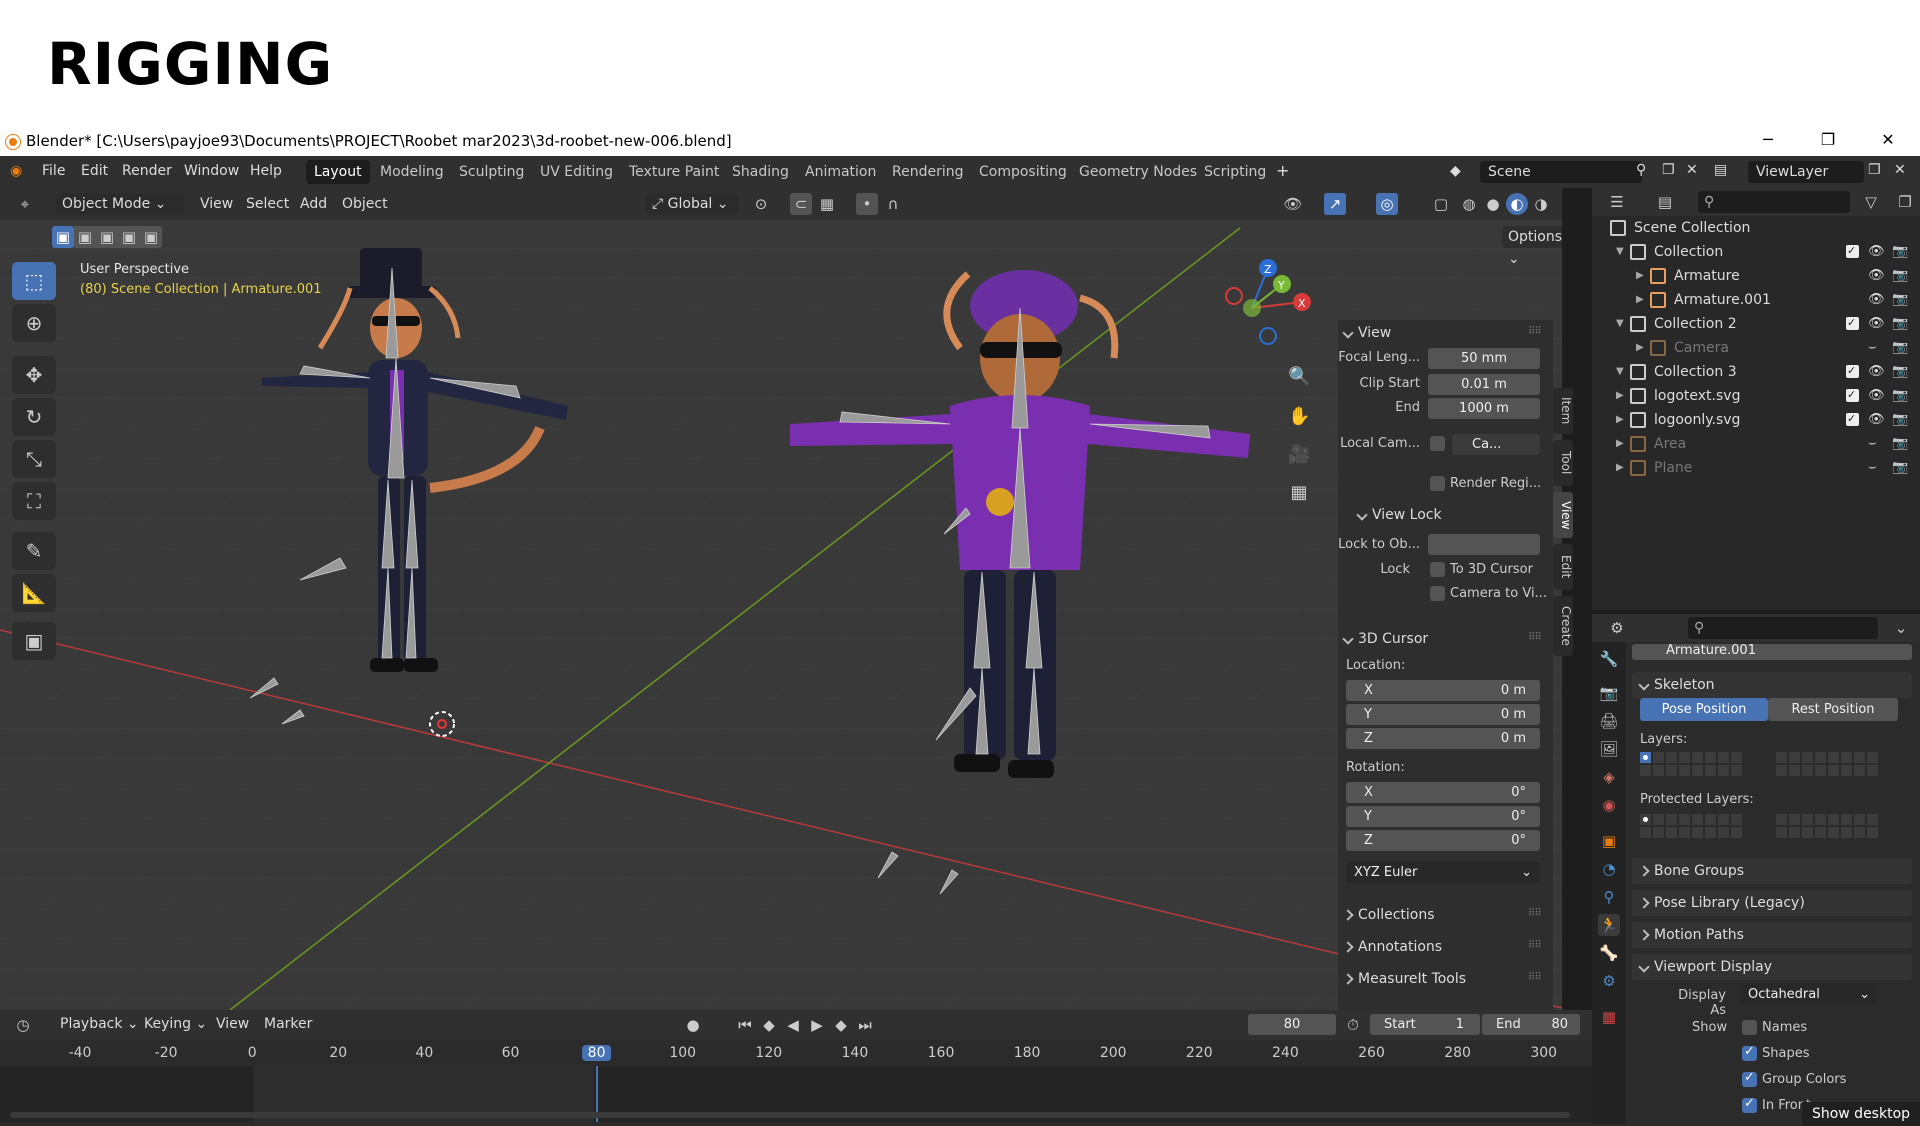  I want to click on record-icon: ●, so click(693, 1025).